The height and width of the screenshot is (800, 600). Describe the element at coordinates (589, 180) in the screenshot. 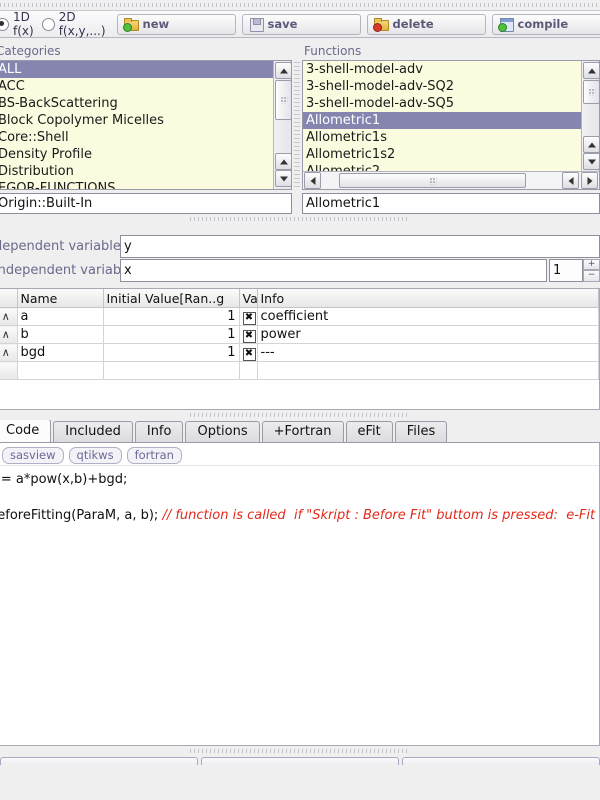

I see `hscroll-right-button` at that location.